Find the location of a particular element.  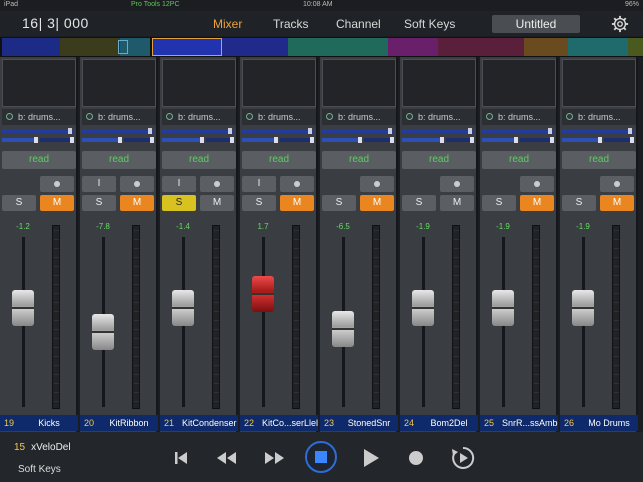

go-to-start-icon is located at coordinates (181, 458).